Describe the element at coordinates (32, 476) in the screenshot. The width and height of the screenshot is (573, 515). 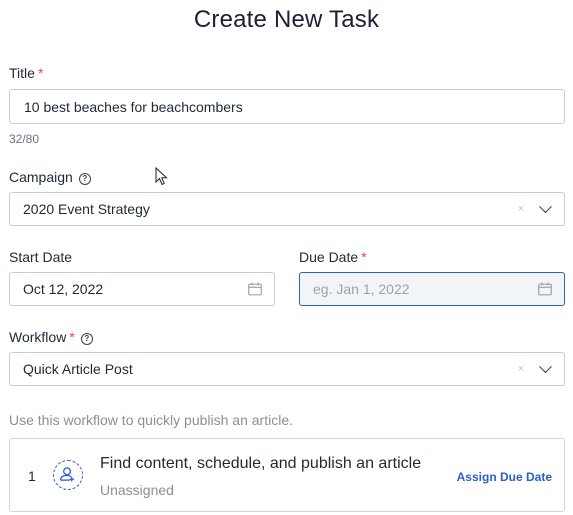
I see `step-number: 1` at that location.